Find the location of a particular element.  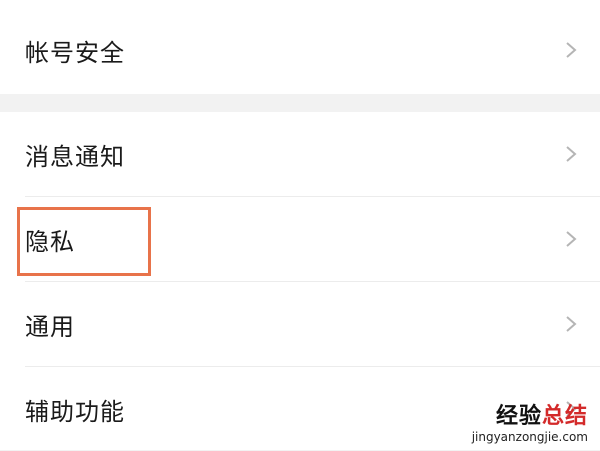

settings-item-label: 消息通知 is located at coordinates (75, 156).